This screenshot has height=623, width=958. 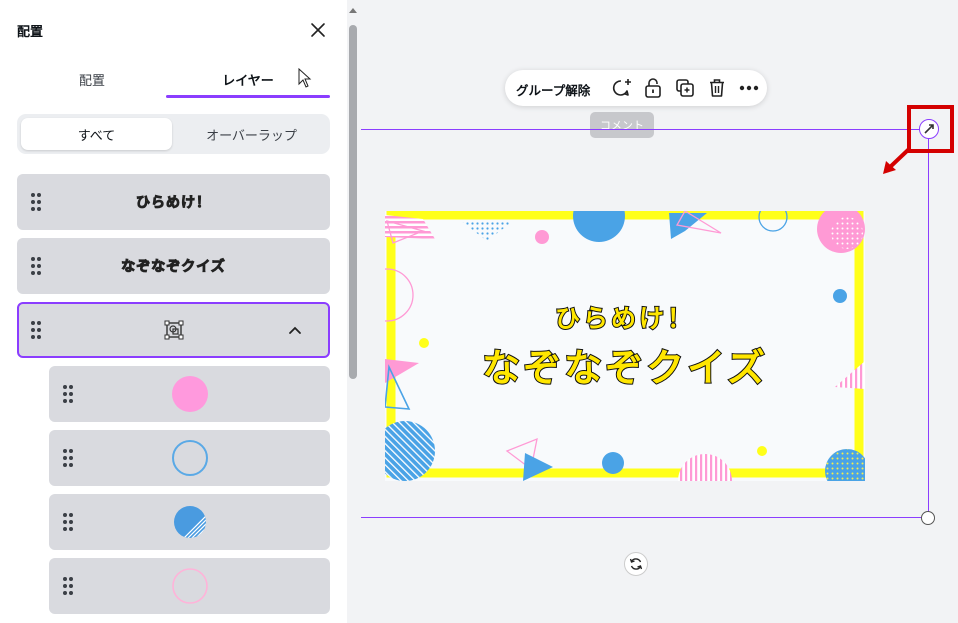 I want to click on layer-row-text-hirameke: ひらめけ！, so click(x=173, y=202).